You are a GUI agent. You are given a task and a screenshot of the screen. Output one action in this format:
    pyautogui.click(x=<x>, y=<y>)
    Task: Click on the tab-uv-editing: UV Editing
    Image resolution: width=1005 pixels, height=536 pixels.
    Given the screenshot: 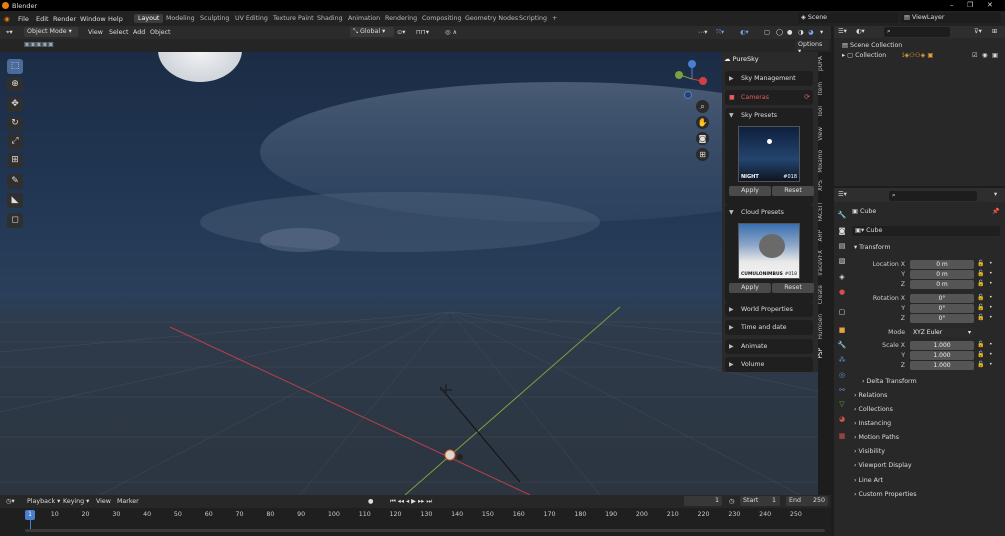 What is the action you would take?
    pyautogui.click(x=251, y=18)
    